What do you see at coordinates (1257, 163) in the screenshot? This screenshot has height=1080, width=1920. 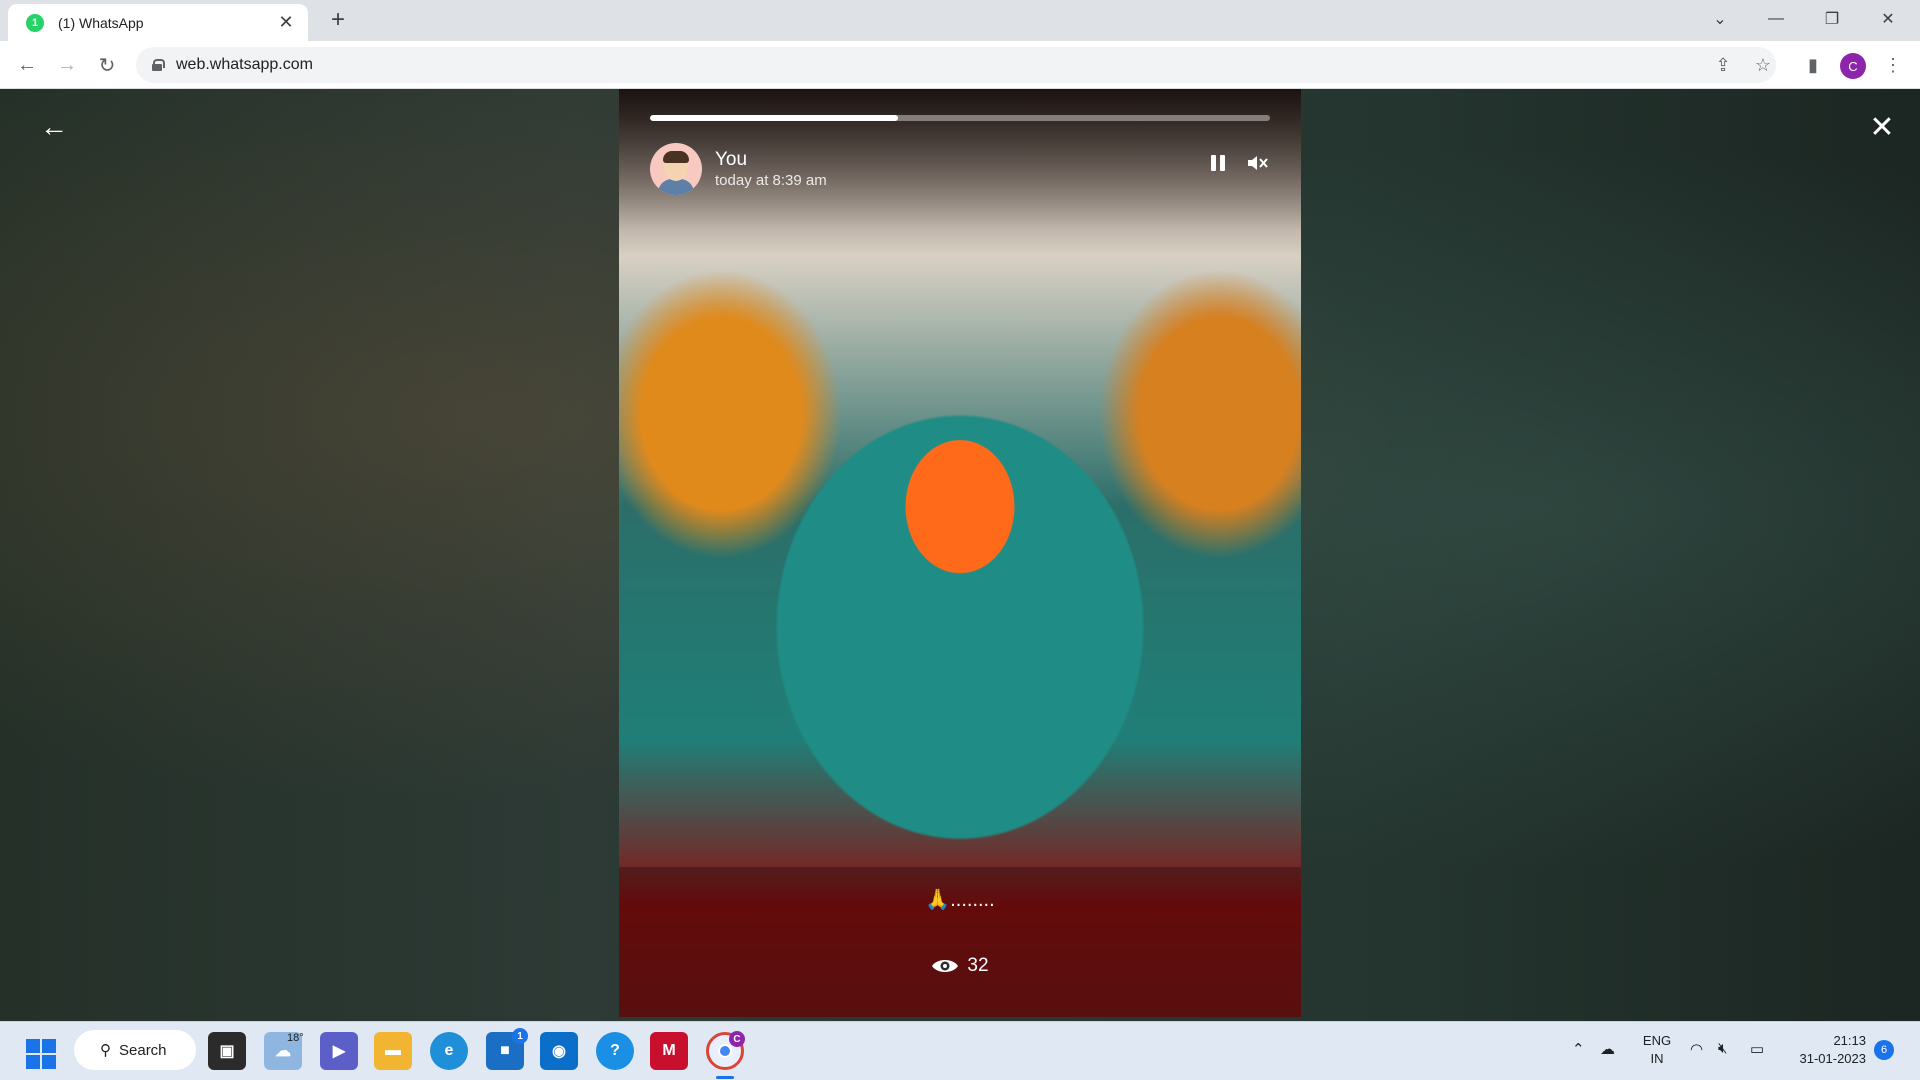 I see `mute-icon` at bounding box center [1257, 163].